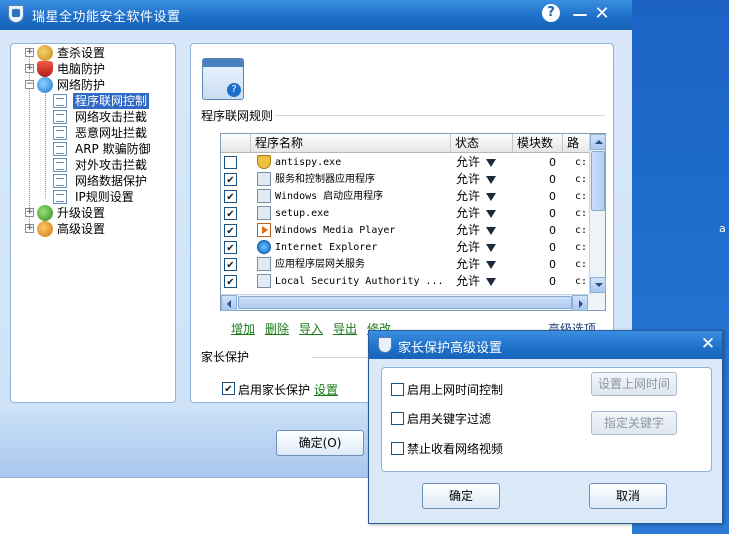 This screenshot has width=729, height=534. I want to click on add-link: 增加, so click(243, 328).